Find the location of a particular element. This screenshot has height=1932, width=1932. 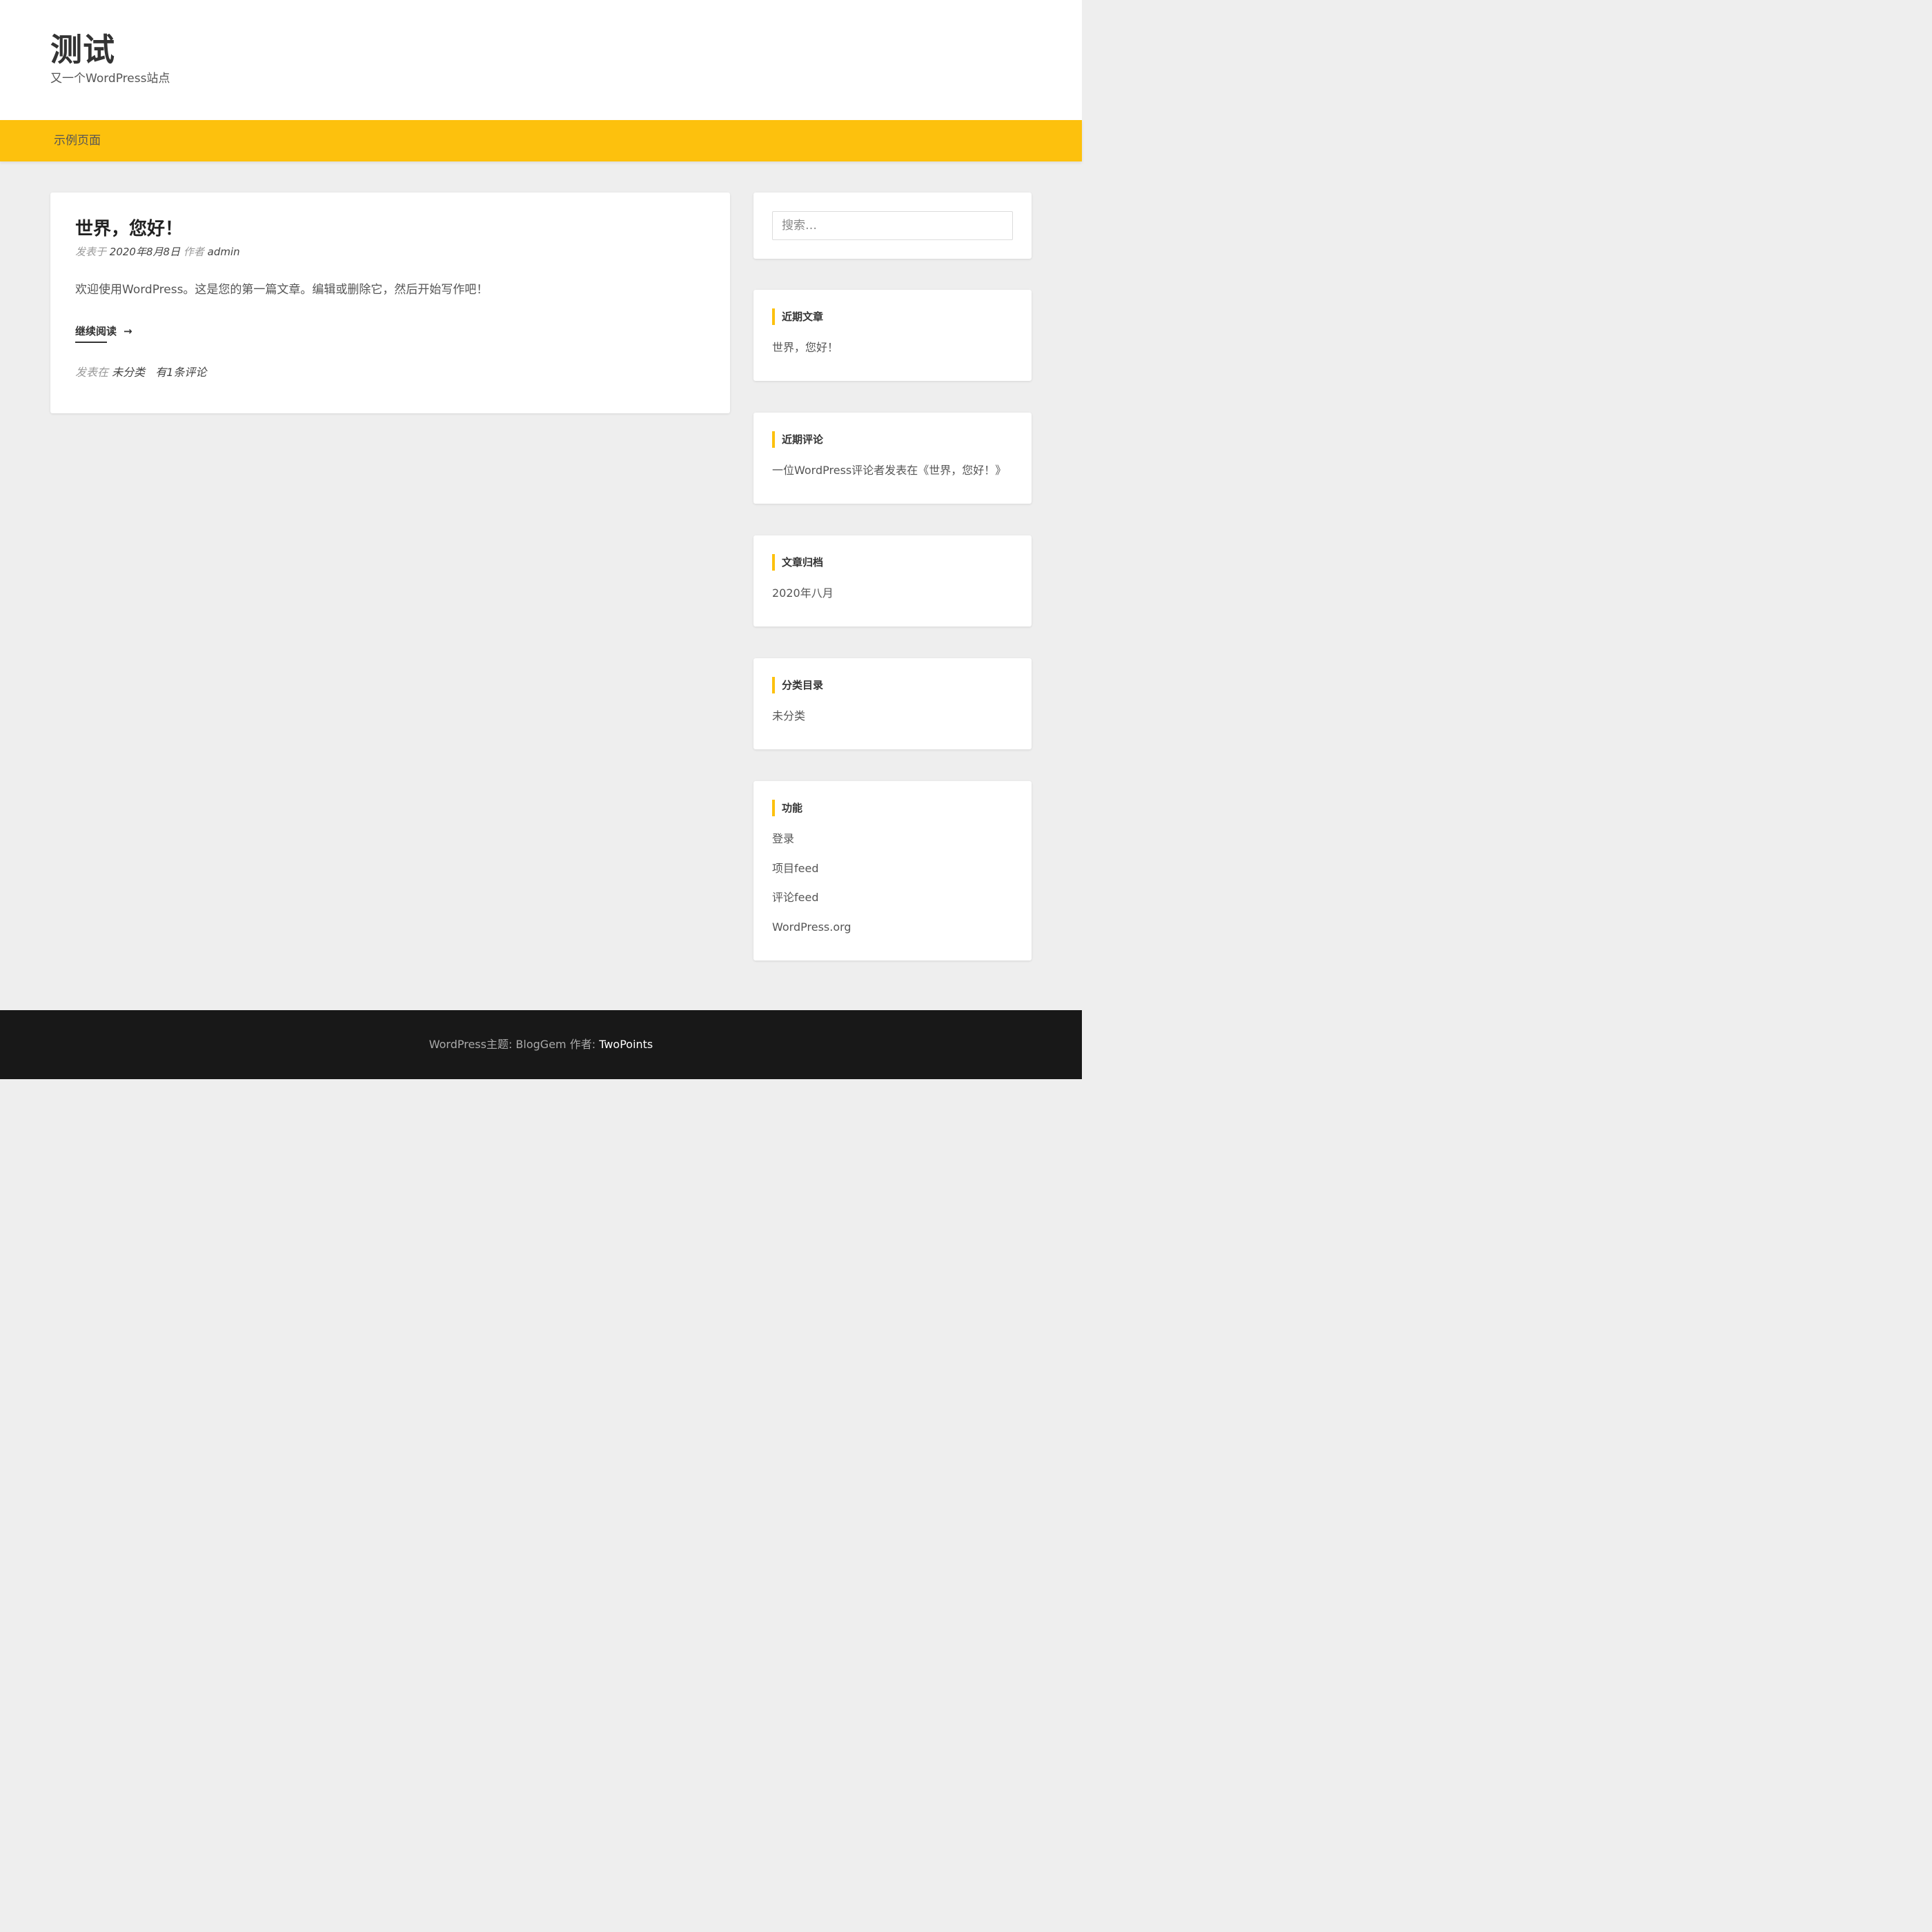

meta-widget: 功能 登录 项目feed 评论feed WordPress.org is located at coordinates (892, 870).